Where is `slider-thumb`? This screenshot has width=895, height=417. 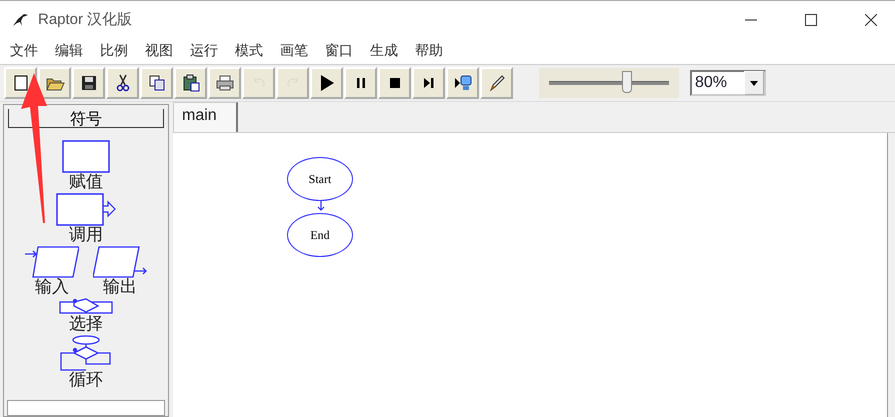
slider-thumb is located at coordinates (627, 82).